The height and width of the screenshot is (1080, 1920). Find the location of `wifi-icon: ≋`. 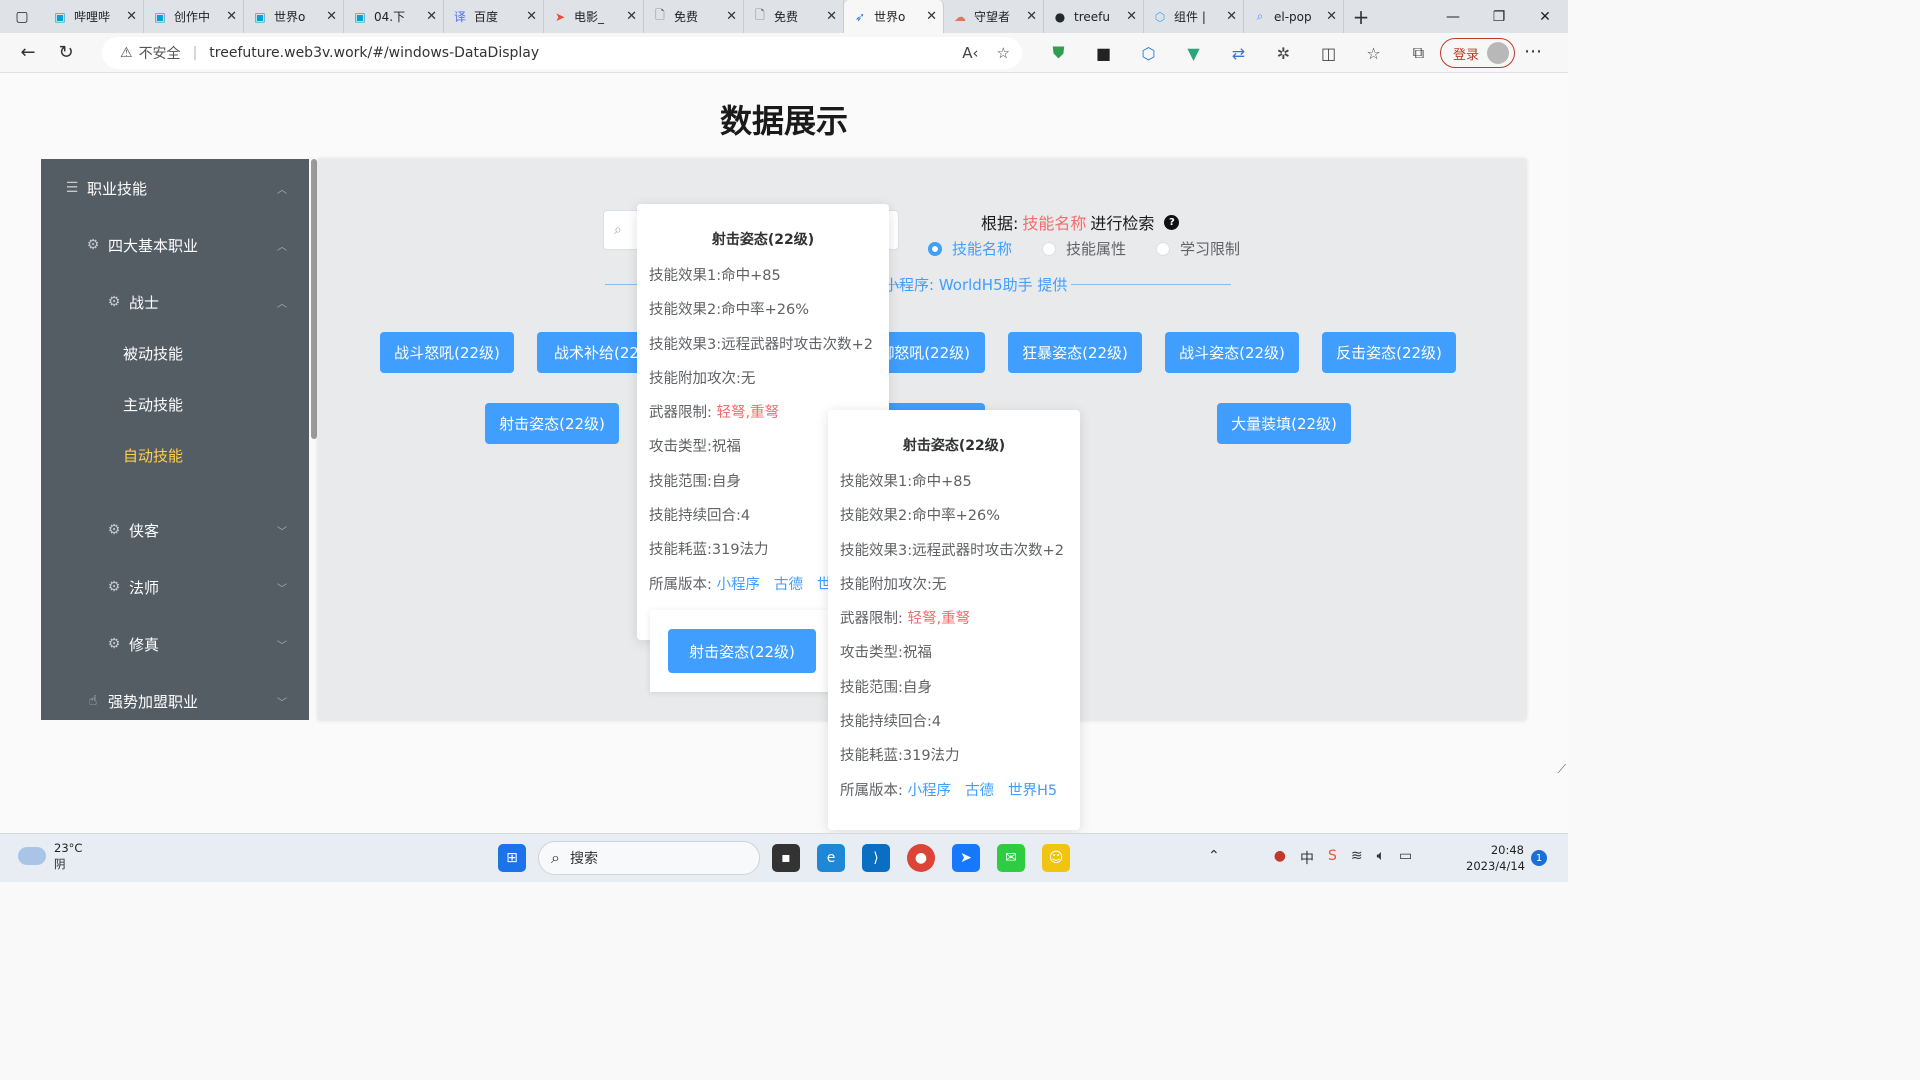

wifi-icon: ≋ is located at coordinates (1357, 858).